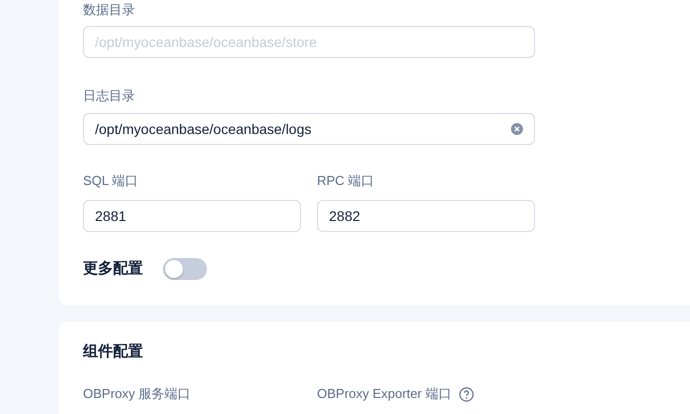 This screenshot has height=414, width=690. I want to click on field-label: SQL 端口, so click(110, 181).